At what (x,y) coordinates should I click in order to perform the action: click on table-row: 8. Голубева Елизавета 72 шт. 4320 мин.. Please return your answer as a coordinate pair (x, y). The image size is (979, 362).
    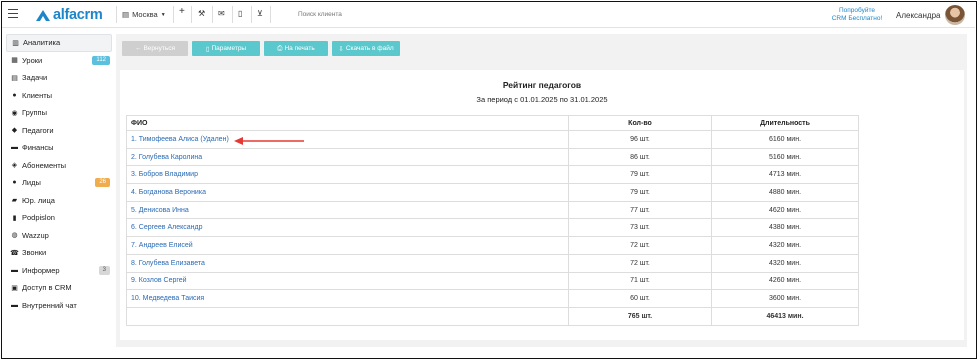
    Looking at the image, I should click on (492, 263).